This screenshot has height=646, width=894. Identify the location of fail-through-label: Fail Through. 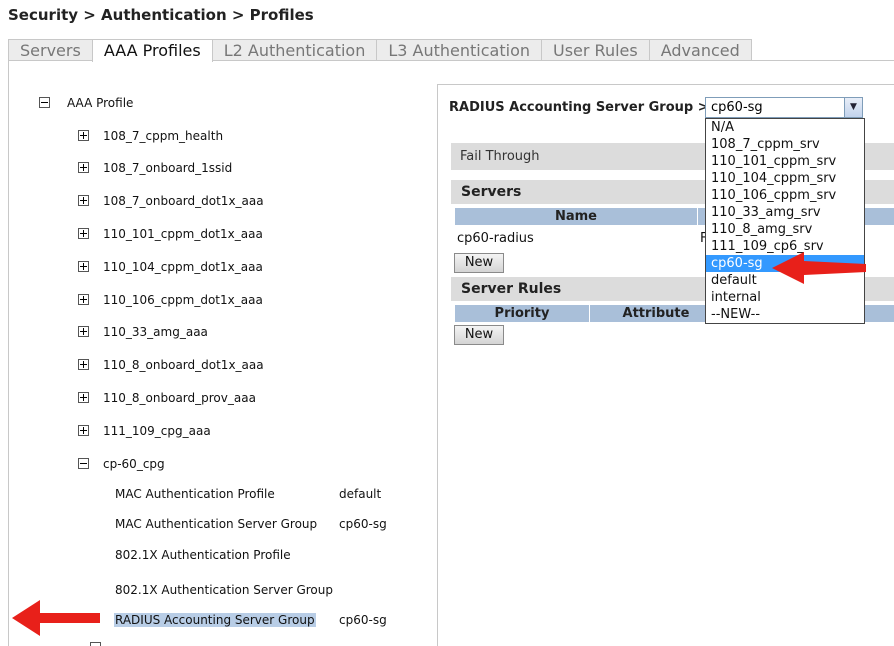
(500, 156).